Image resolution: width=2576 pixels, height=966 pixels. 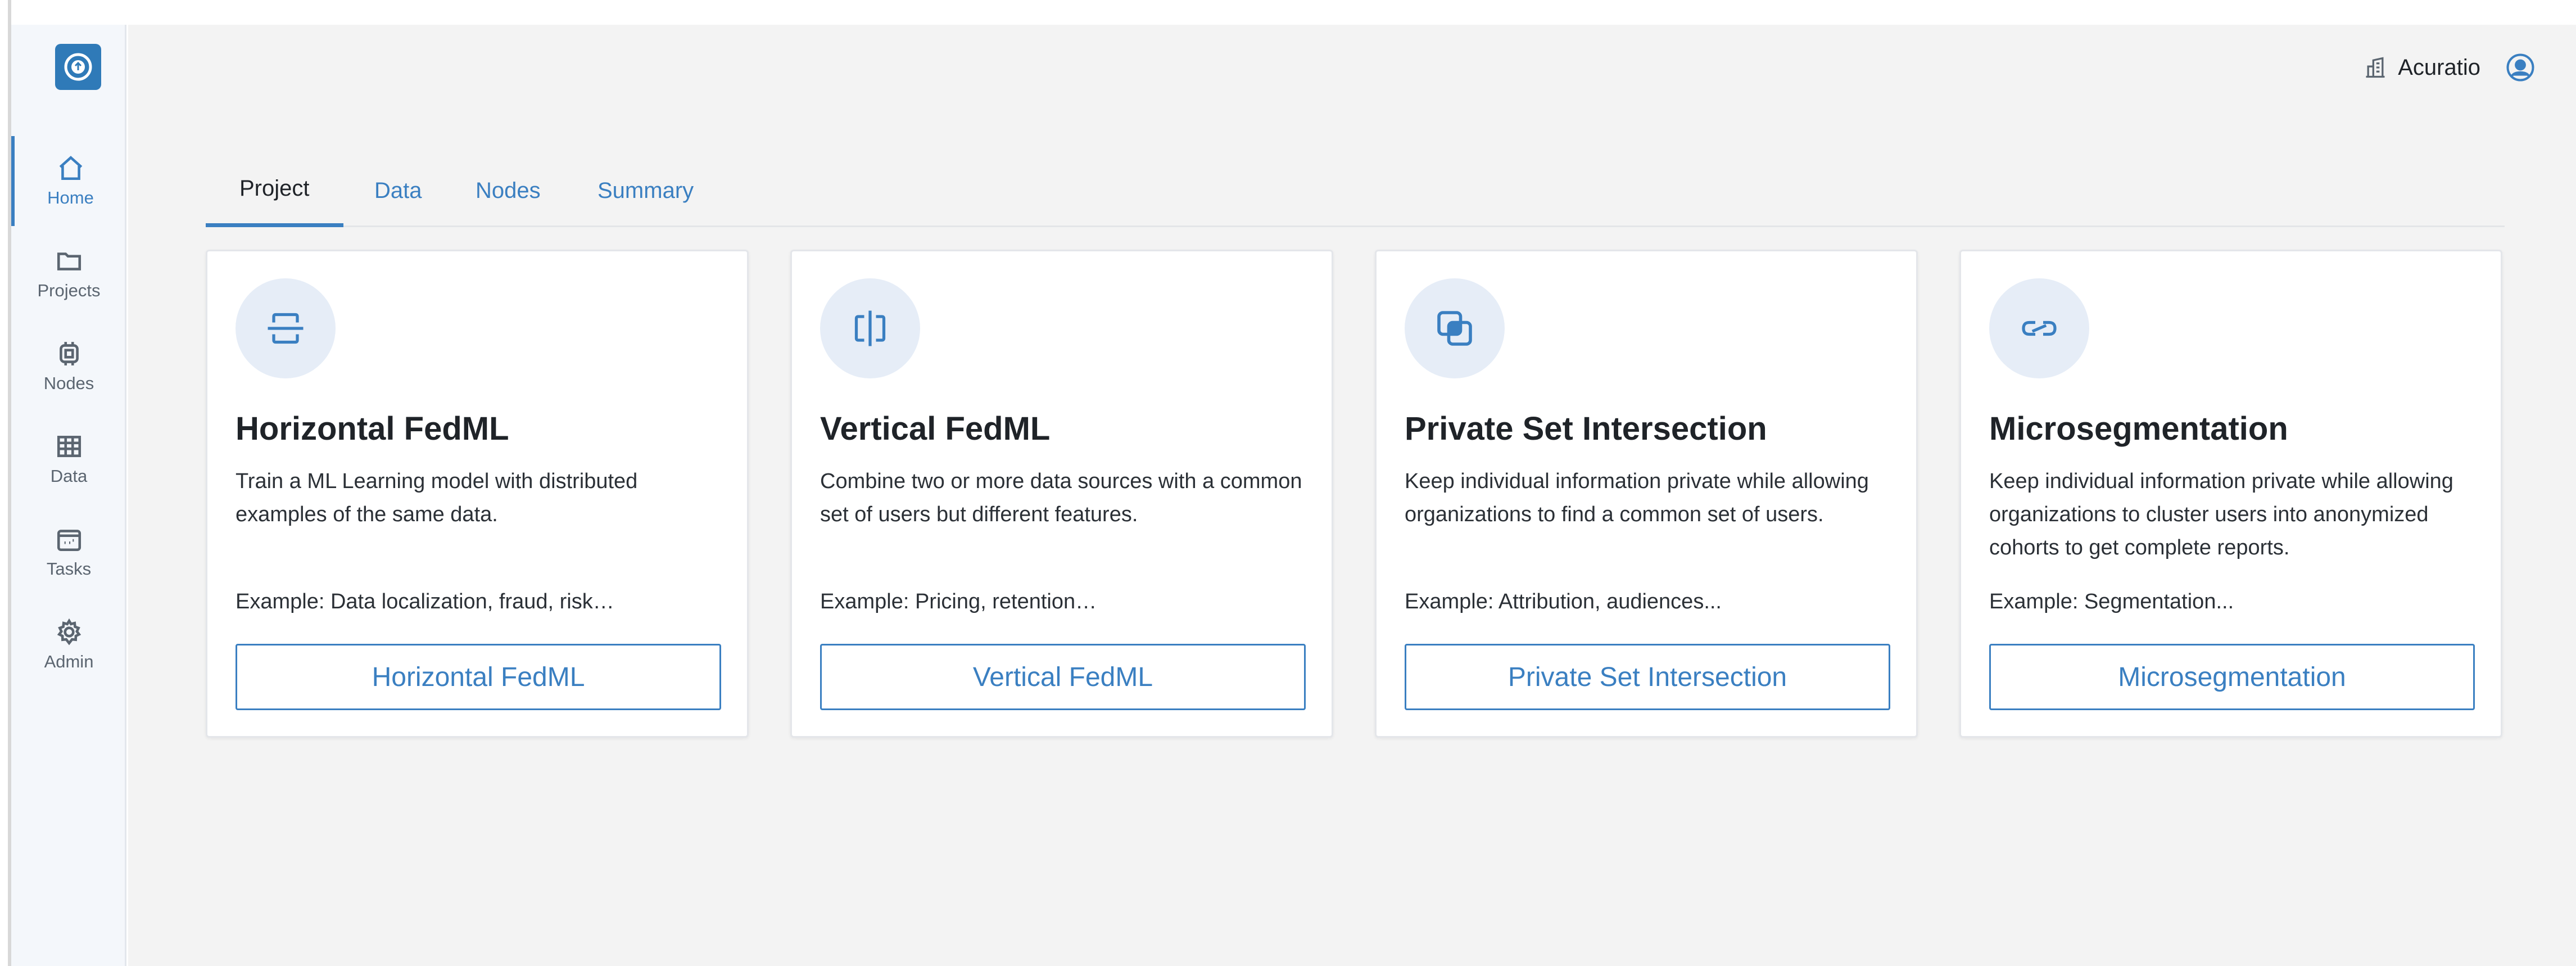 I want to click on sidebar-item-projects: Projects, so click(x=68, y=274).